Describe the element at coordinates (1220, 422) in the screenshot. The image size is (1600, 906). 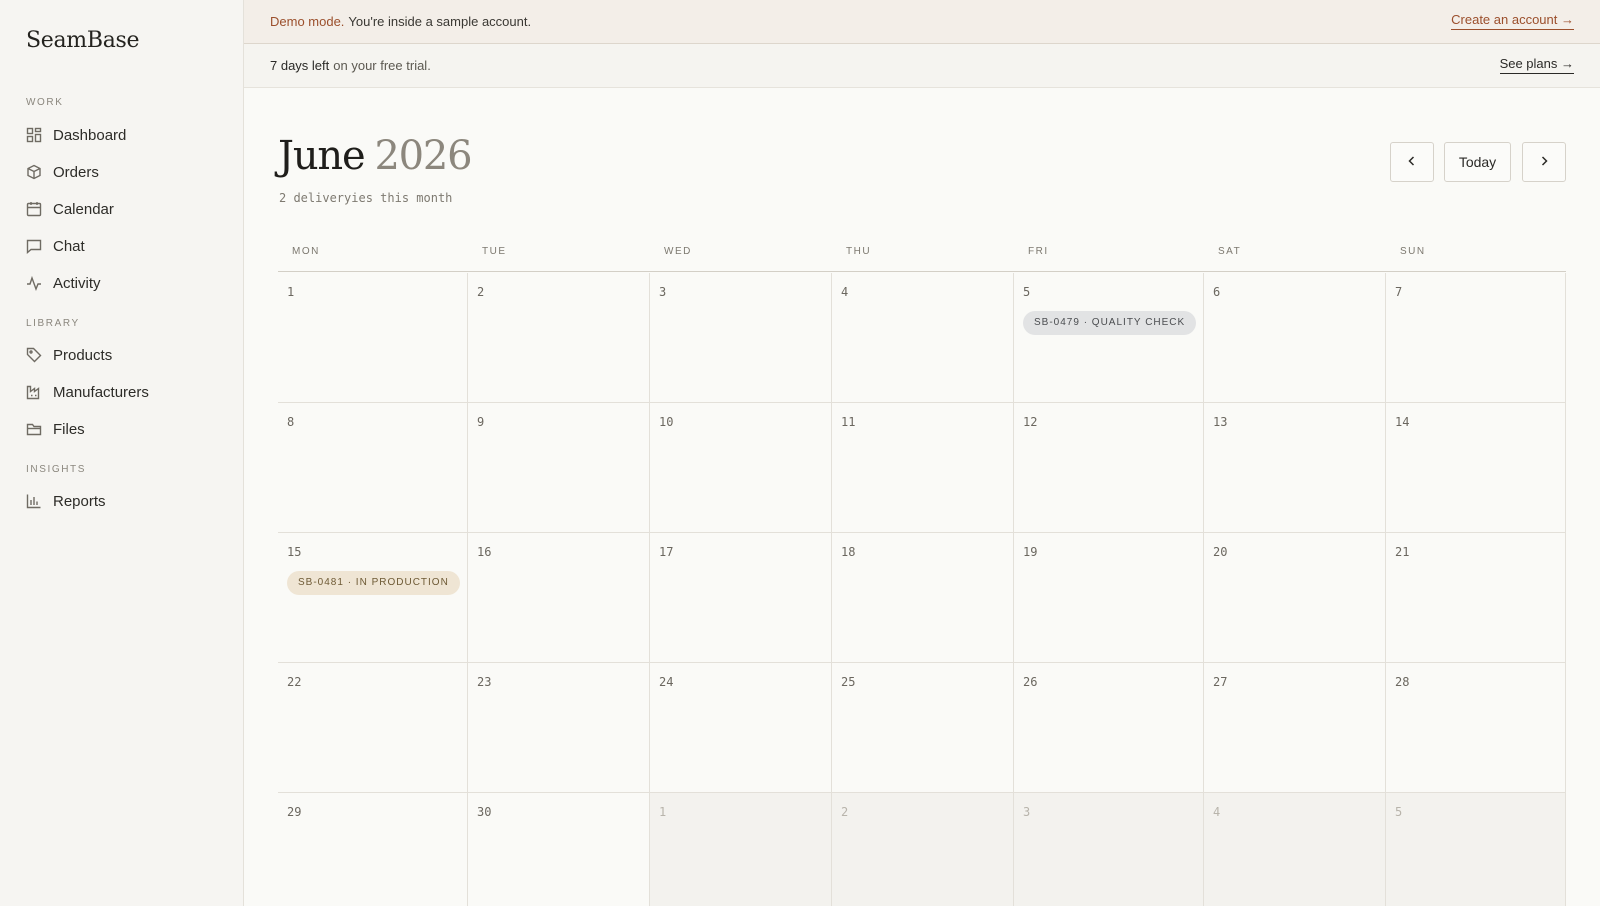
I see `day-number: 13` at that location.